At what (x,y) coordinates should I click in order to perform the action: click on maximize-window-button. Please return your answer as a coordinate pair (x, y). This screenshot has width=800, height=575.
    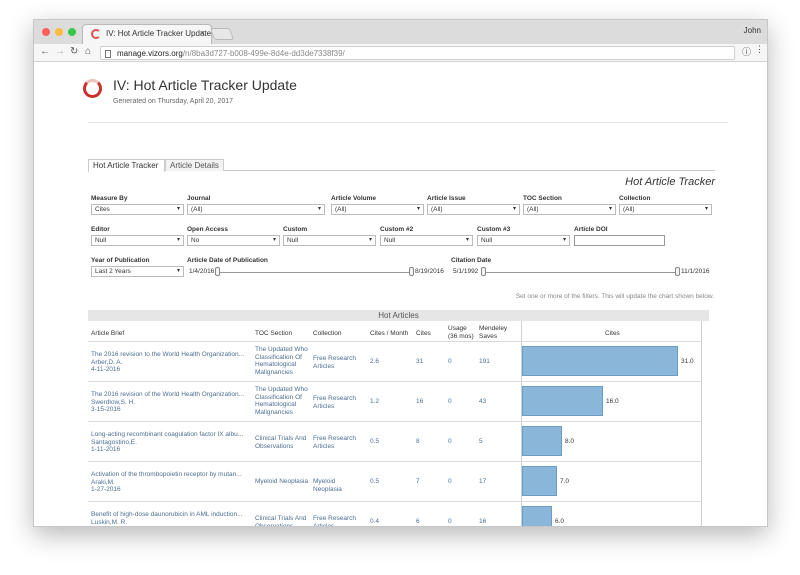
    Looking at the image, I should click on (72, 32).